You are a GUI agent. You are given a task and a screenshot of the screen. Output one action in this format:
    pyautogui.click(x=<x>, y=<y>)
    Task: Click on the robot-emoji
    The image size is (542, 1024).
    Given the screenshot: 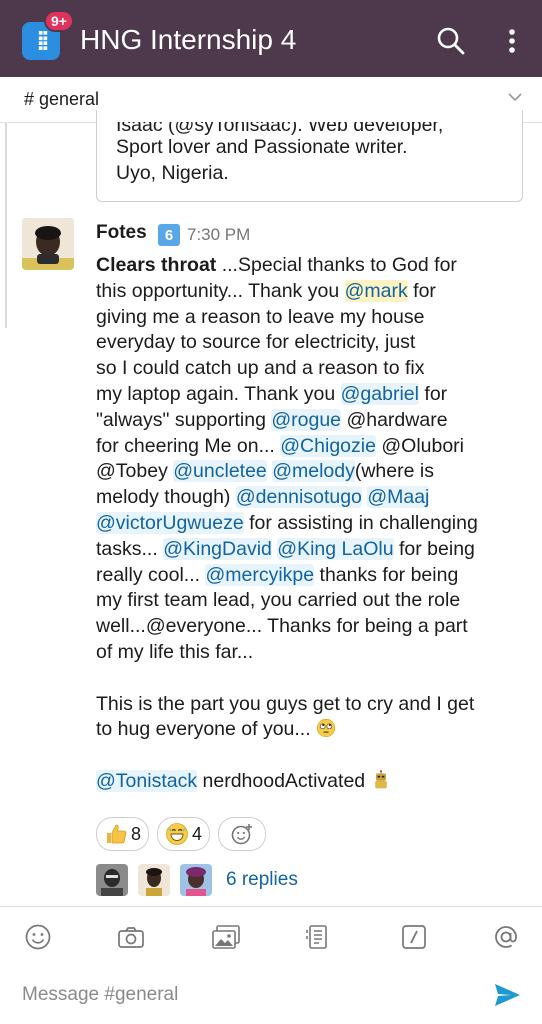 What is the action you would take?
    pyautogui.click(x=381, y=781)
    